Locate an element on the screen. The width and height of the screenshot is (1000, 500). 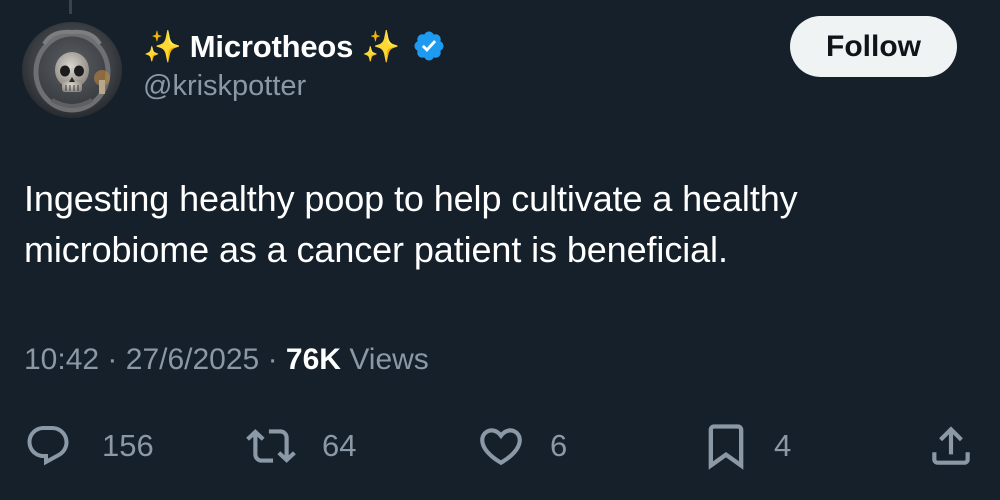
tweet-date: 27/6/2025 is located at coordinates (192, 359).